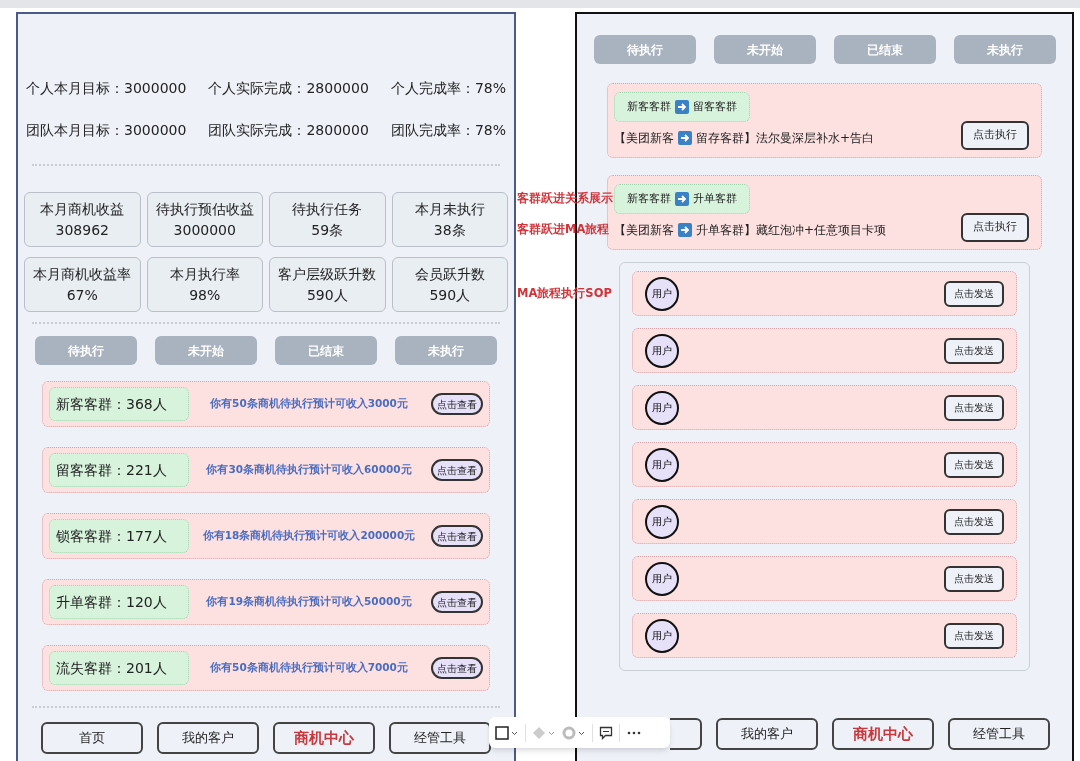  What do you see at coordinates (119, 602) in the screenshot?
I see `group-label: 升单客群：120人` at bounding box center [119, 602].